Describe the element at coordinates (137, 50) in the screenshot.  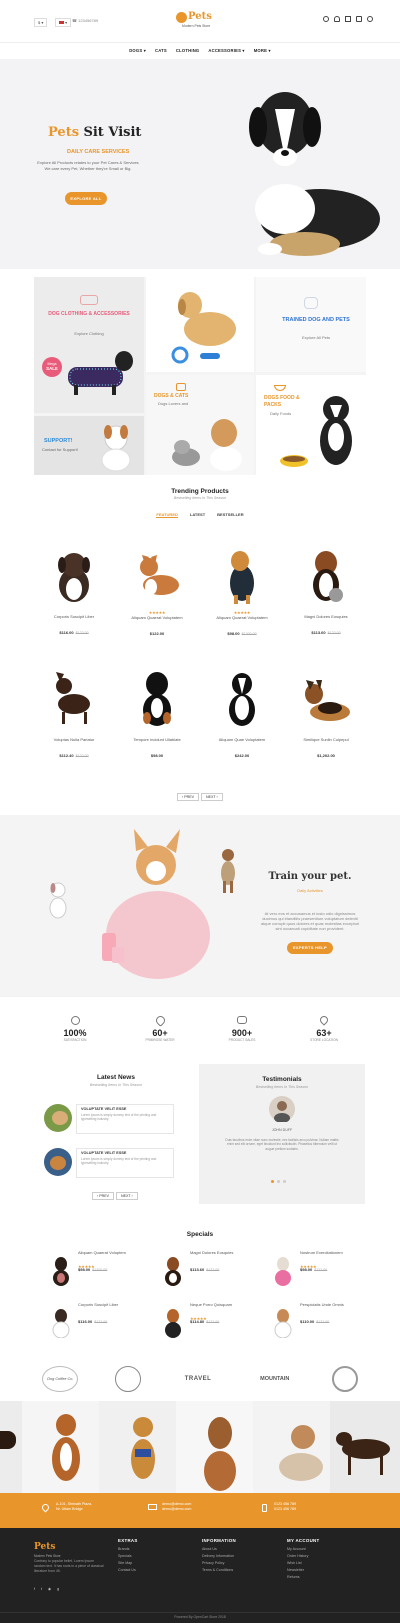
I see `nav-dogs: DOGS ▾` at that location.